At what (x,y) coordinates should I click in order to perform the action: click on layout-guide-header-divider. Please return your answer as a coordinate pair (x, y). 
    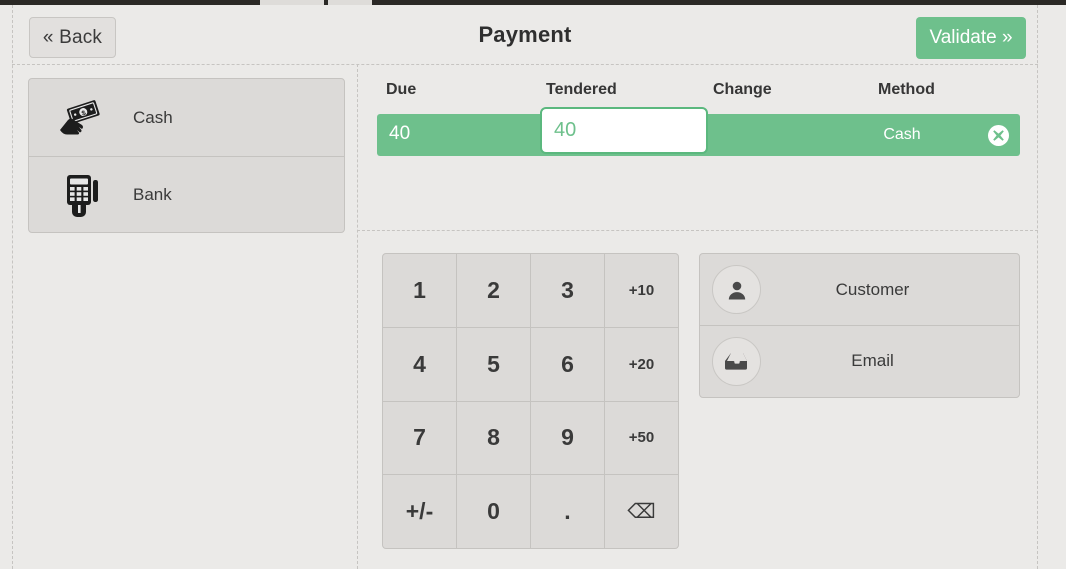
    Looking at the image, I should click on (525, 64).